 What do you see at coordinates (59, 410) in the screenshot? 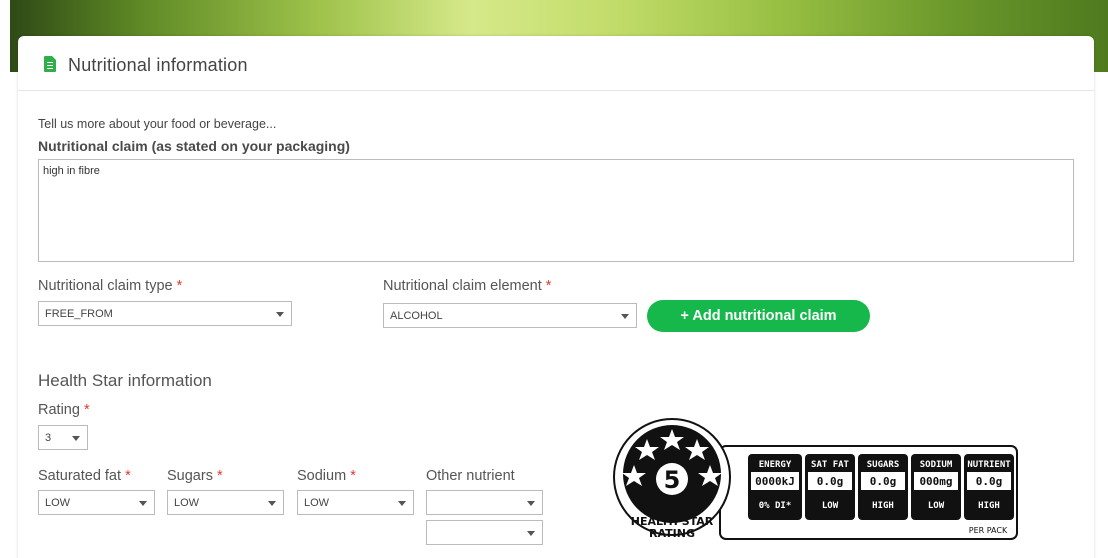
I see `rating-label-text: Rating` at bounding box center [59, 410].